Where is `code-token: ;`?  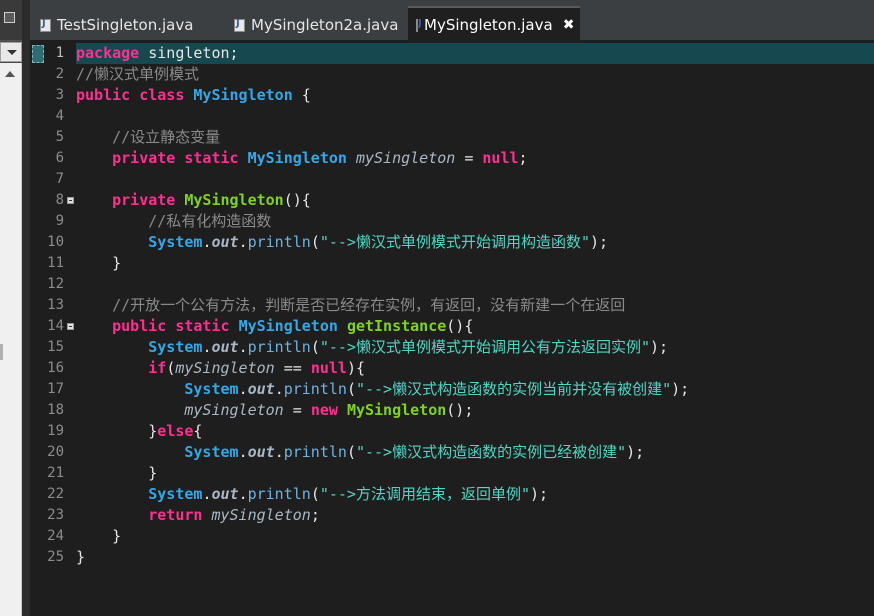 code-token: ; is located at coordinates (315, 515).